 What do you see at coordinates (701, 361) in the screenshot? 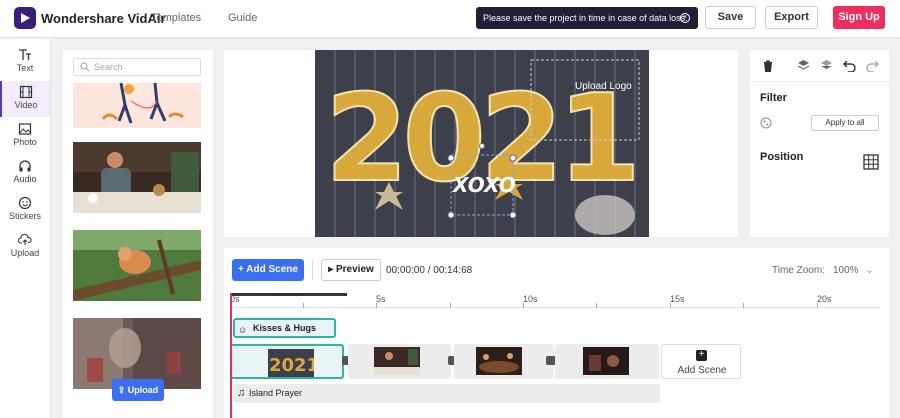
I see `add-scene-tile: + Add Scene` at bounding box center [701, 361].